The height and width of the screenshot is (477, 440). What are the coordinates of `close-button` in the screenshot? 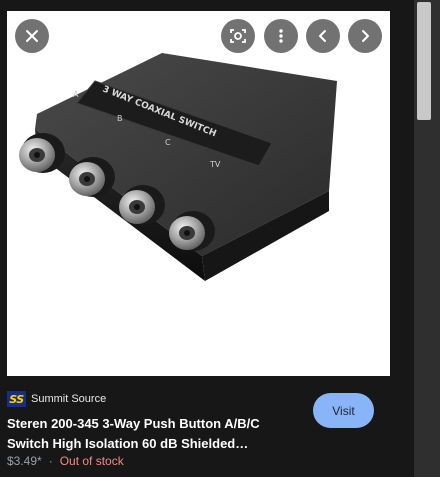 It's located at (32, 36).